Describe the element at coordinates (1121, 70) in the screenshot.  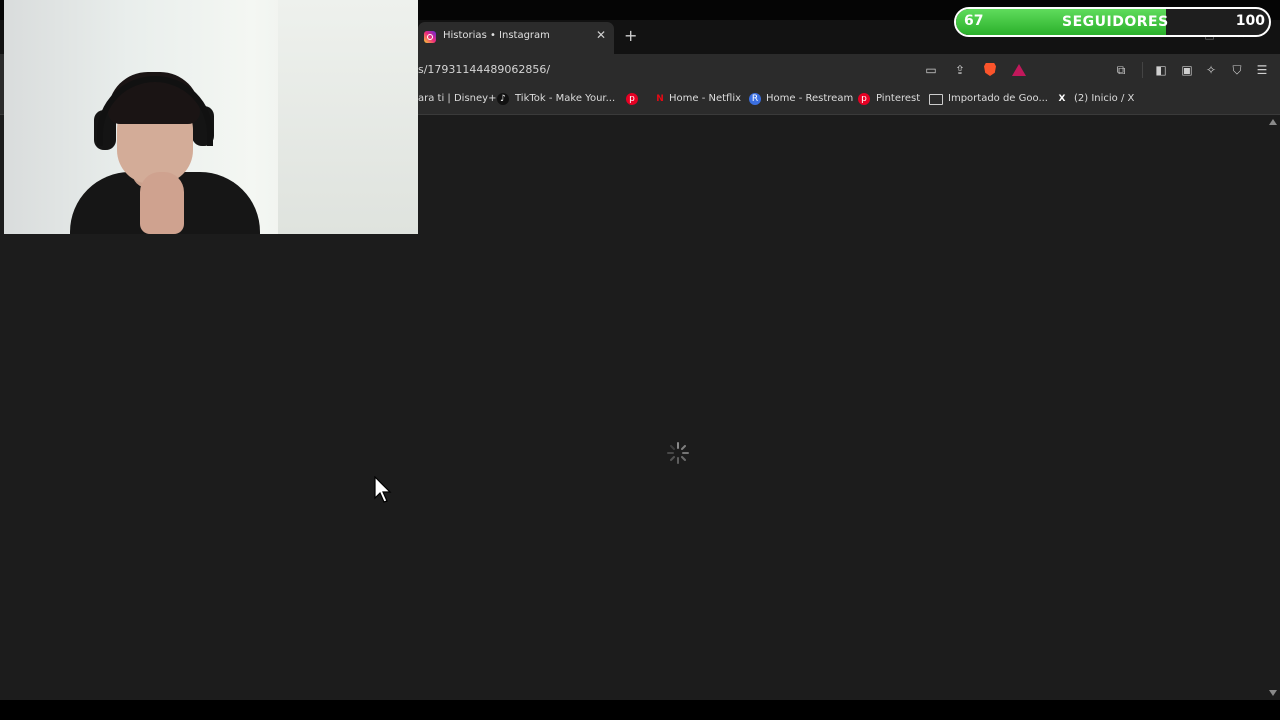
I see `screenshot-icon: ⧉` at that location.